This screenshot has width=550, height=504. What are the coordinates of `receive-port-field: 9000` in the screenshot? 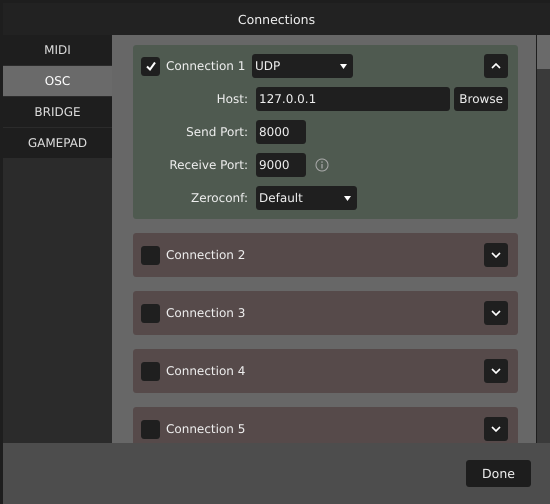 It's located at (281, 165).